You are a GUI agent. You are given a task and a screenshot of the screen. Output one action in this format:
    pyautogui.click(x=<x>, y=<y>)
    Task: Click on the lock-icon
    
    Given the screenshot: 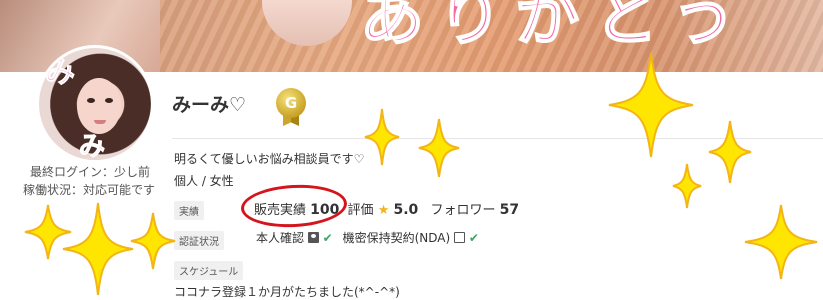 What is the action you would take?
    pyautogui.click(x=459, y=237)
    